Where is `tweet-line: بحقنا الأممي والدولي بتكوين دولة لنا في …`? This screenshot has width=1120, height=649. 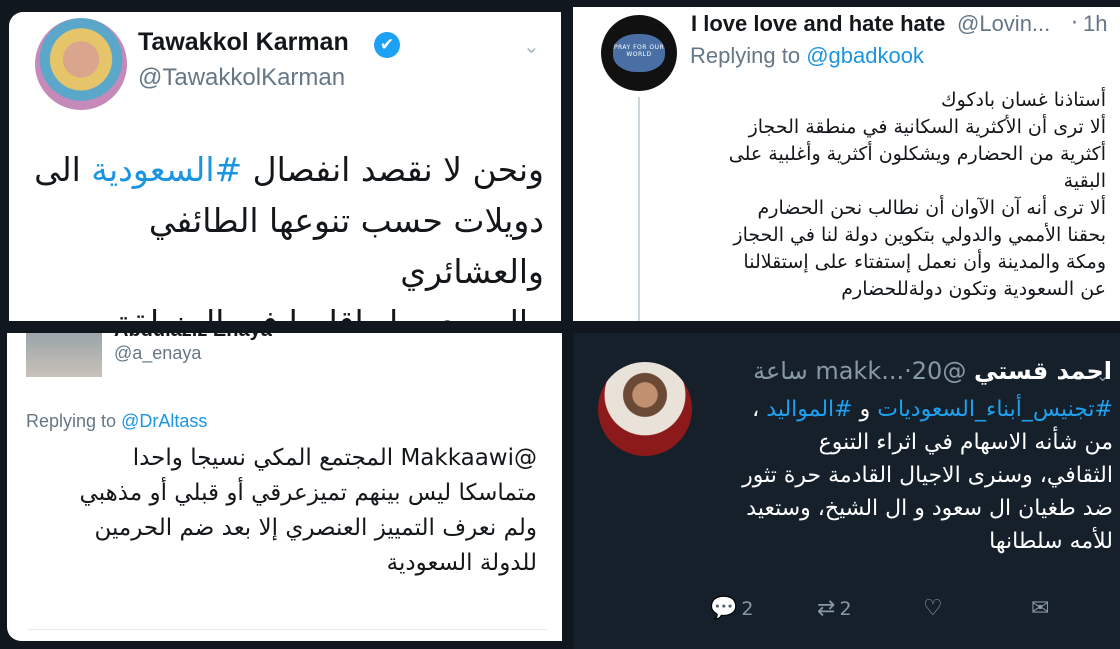
tweet-line: بحقنا الأممي والدولي بتكوين دولة لنا في … is located at coordinates (919, 235).